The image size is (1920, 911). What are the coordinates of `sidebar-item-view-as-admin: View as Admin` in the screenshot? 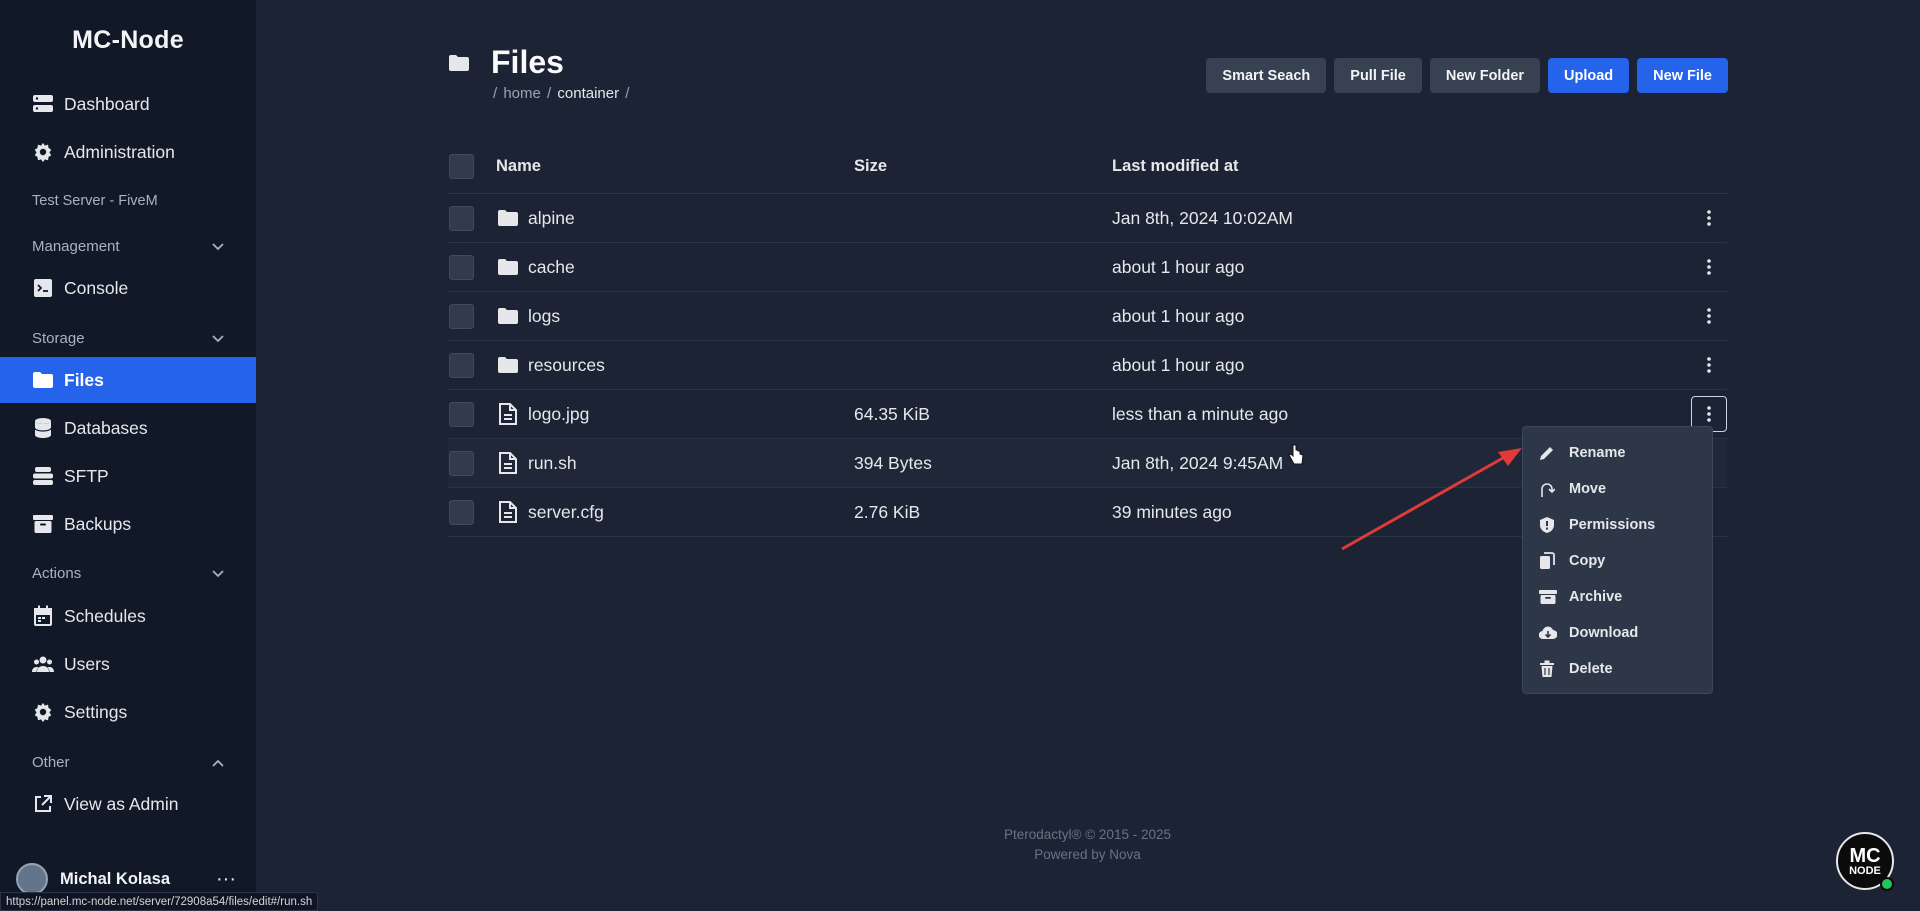 It's located at (128, 804).